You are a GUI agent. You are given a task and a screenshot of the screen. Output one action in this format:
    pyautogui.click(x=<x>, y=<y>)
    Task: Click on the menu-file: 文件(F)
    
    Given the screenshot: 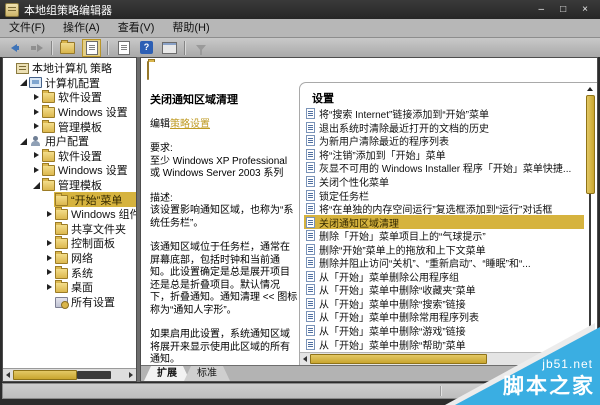 What is the action you would take?
    pyautogui.click(x=27, y=28)
    